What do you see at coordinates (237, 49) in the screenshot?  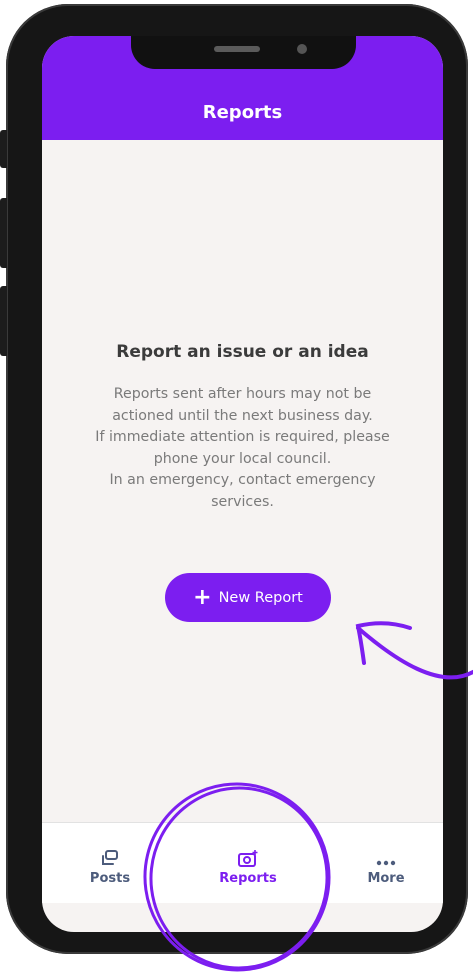 I see `speaker-grille` at bounding box center [237, 49].